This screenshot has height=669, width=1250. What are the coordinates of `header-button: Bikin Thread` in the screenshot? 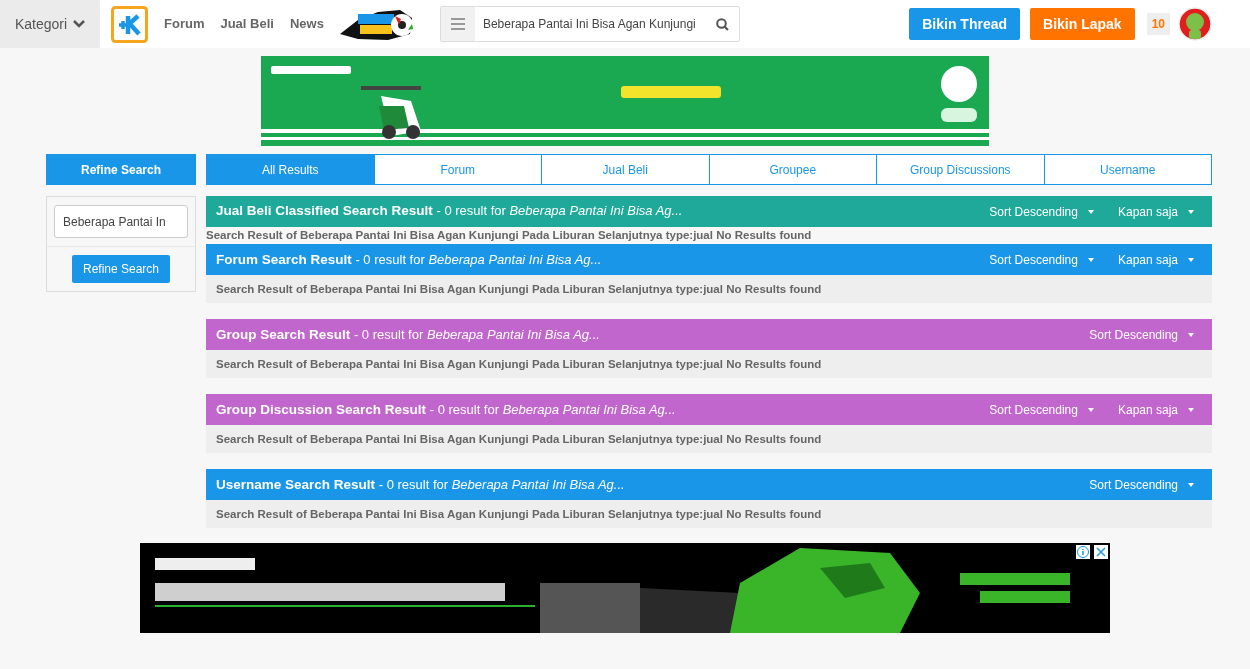 It's located at (965, 24).